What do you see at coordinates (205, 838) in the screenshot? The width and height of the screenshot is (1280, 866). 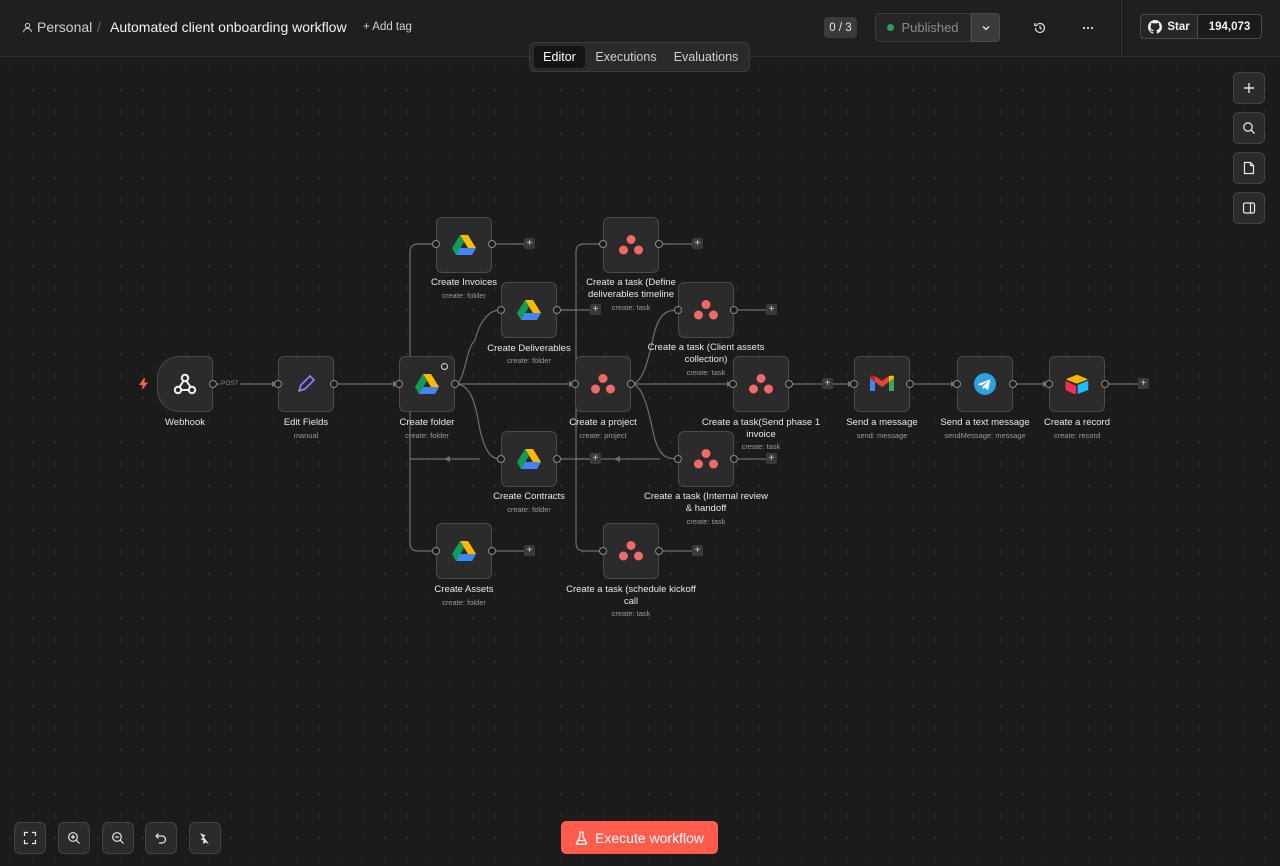 I see `tidy-up-button` at bounding box center [205, 838].